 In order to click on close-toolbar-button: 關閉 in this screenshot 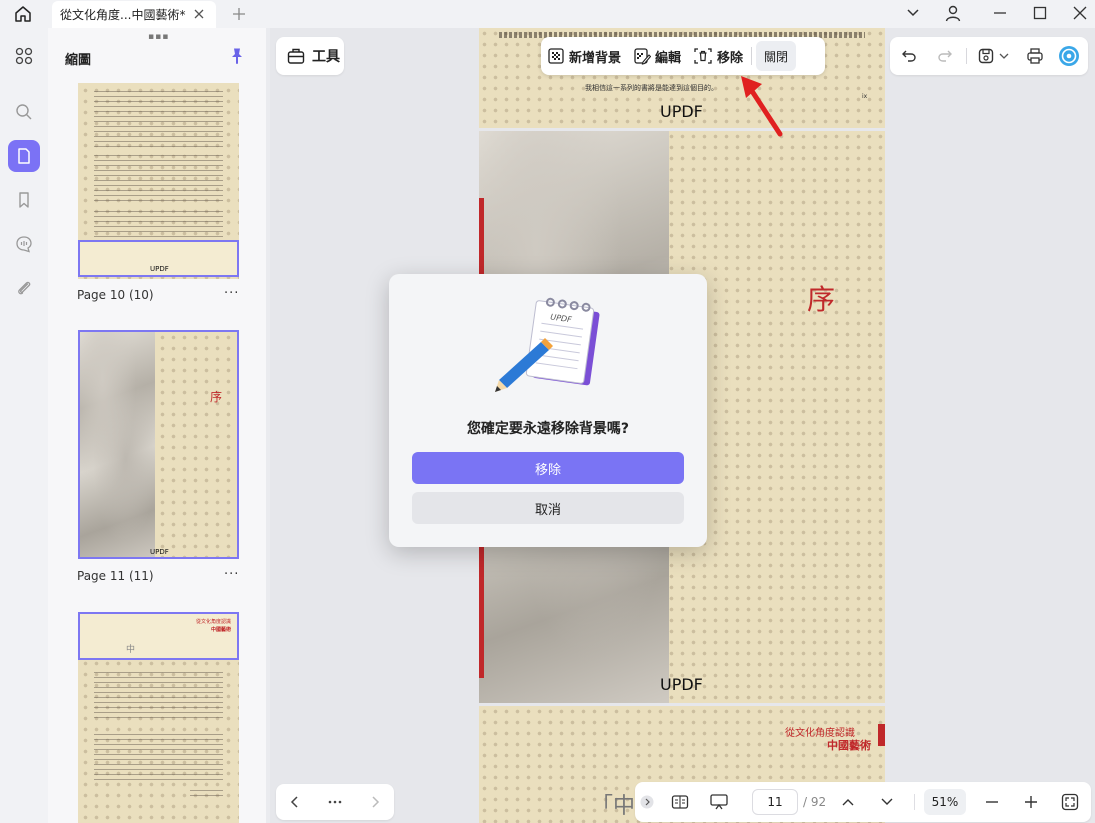, I will do `click(776, 56)`.